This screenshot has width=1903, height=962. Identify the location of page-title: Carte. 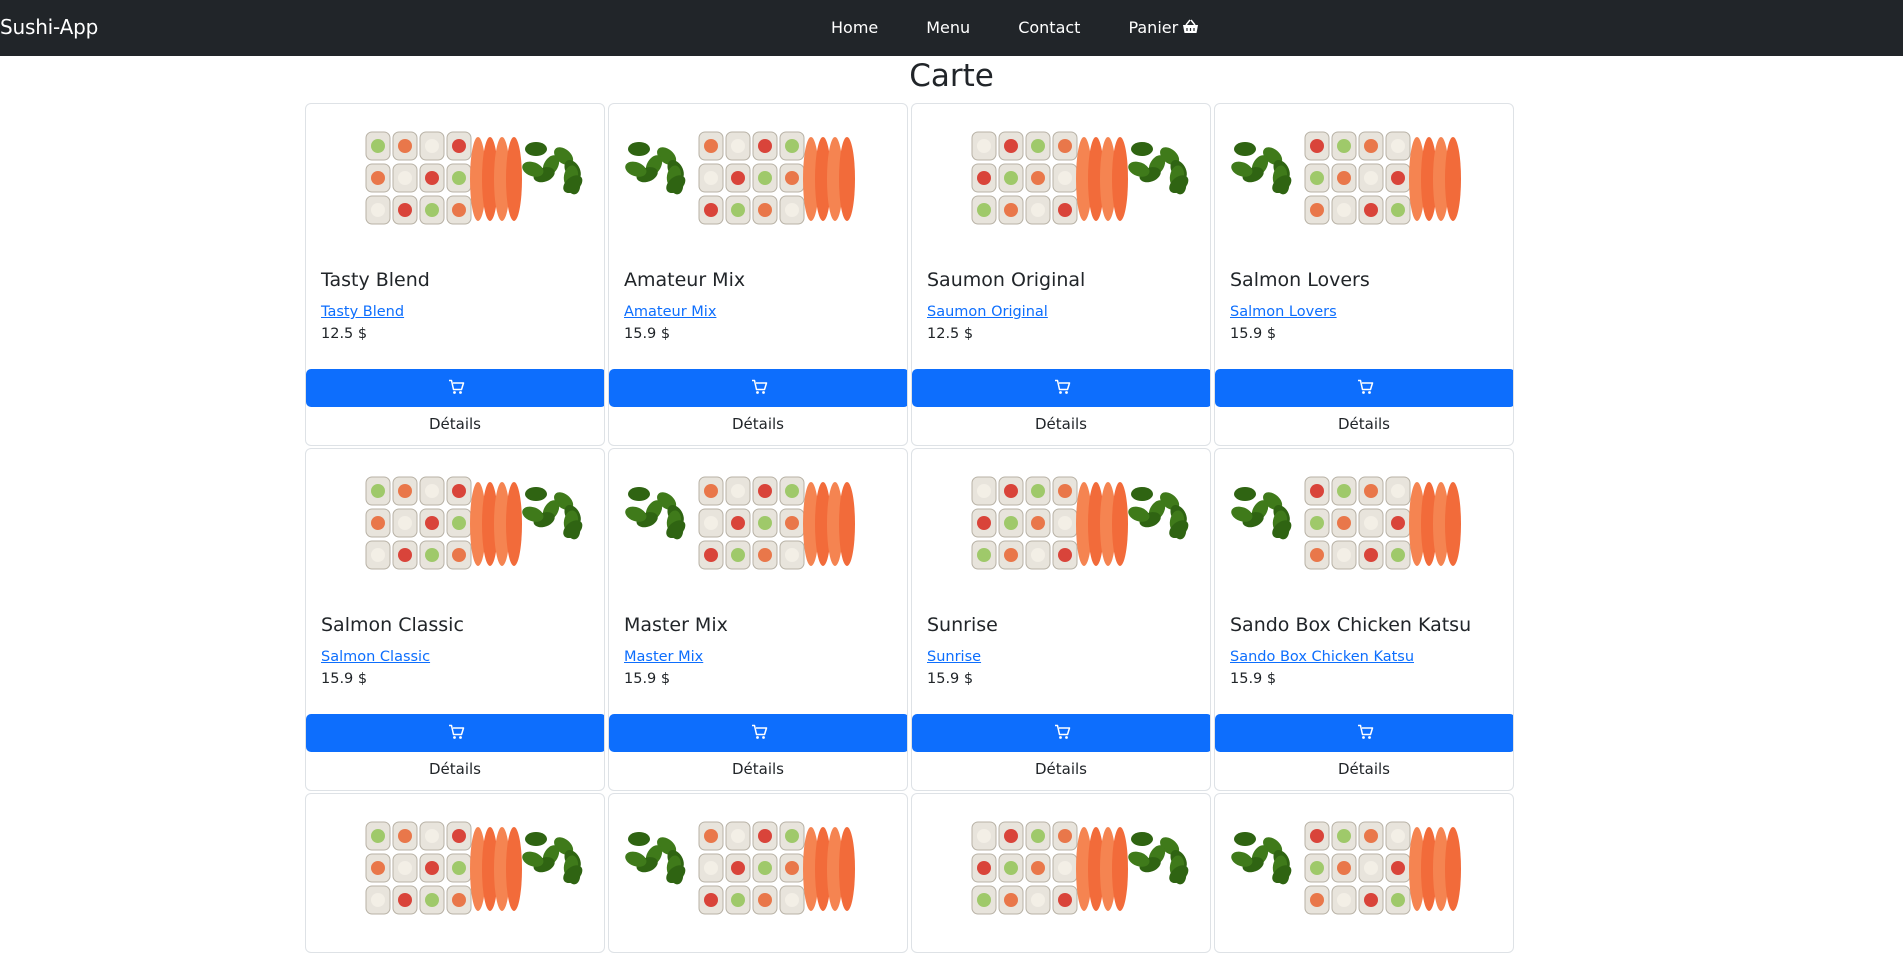
(951, 76).